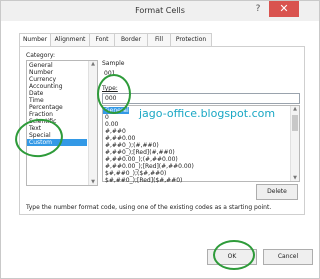 The height and width of the screenshot is (279, 320). Describe the element at coordinates (258, 9) in the screenshot. I see `help-icon: ?` at that location.